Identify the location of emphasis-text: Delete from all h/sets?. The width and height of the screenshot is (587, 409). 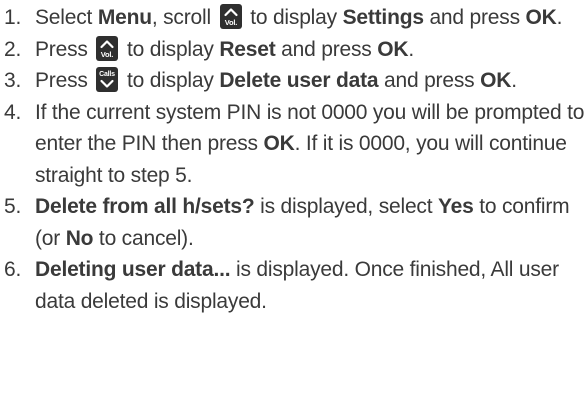
(145, 206).